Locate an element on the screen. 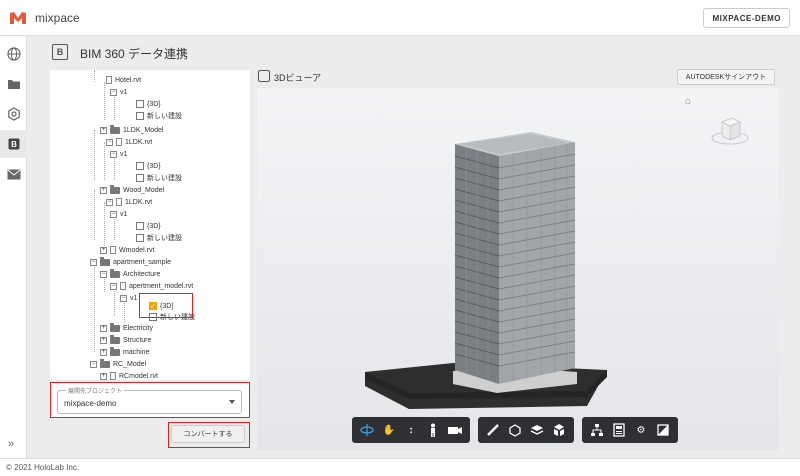 This screenshot has height=476, width=800. top-bar: mixpace MIXPACE-DEMO is located at coordinates (400, 18).